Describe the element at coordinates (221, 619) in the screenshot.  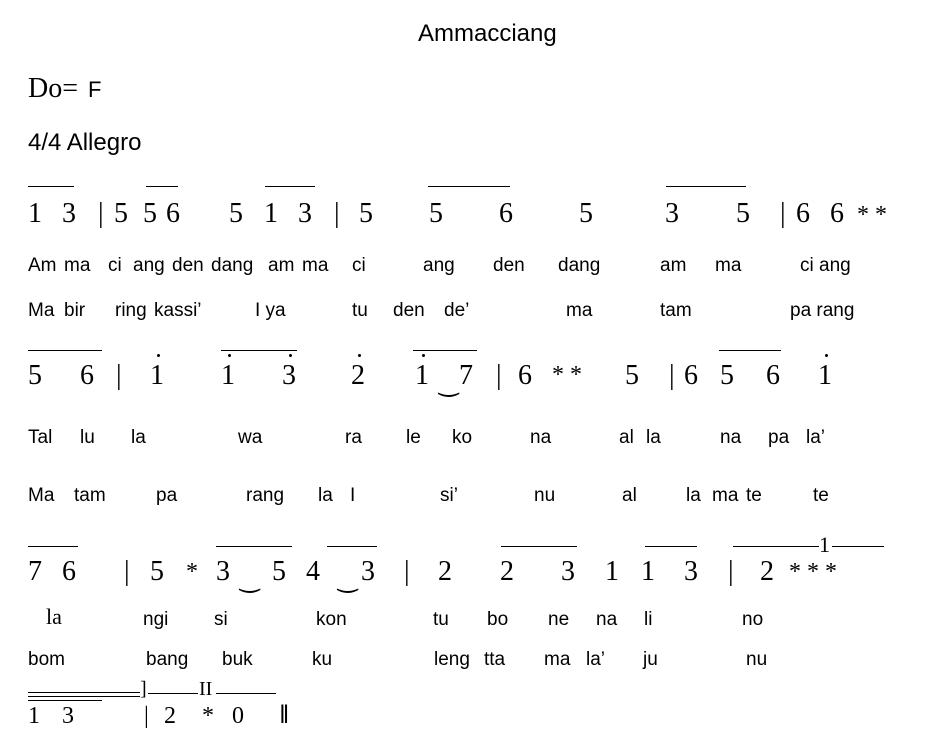
I see `lyric: si` at that location.